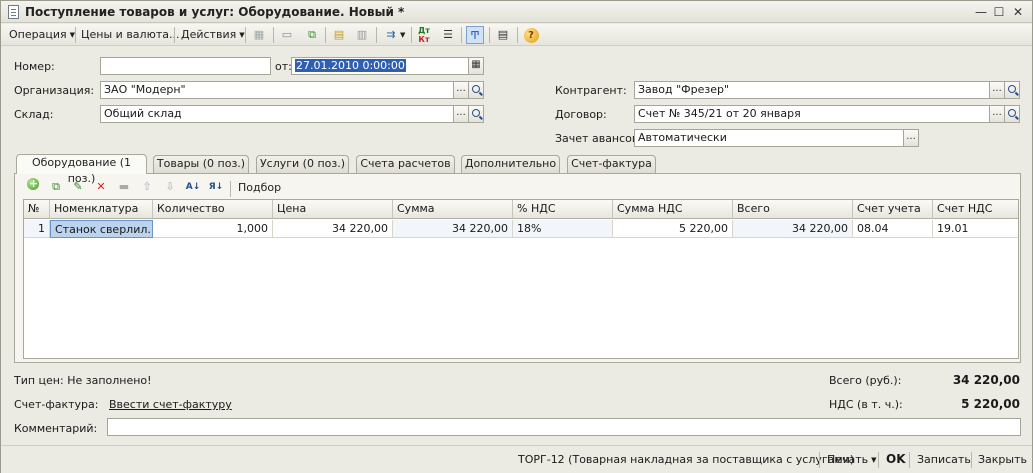  Describe the element at coordinates (147, 187) in the screenshot. I see `move-up-icon: ⇧` at that location.